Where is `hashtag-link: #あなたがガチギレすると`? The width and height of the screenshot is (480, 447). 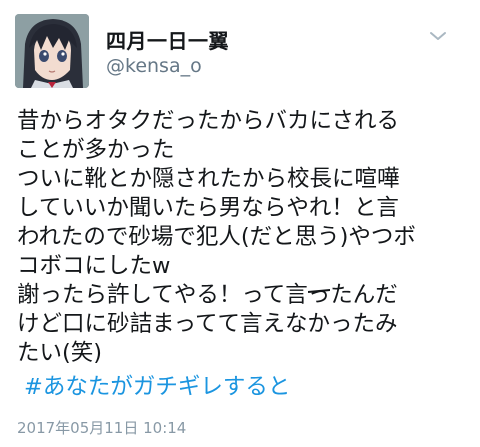
hashtag-link: #あなたがガチギレすると is located at coordinates (157, 387).